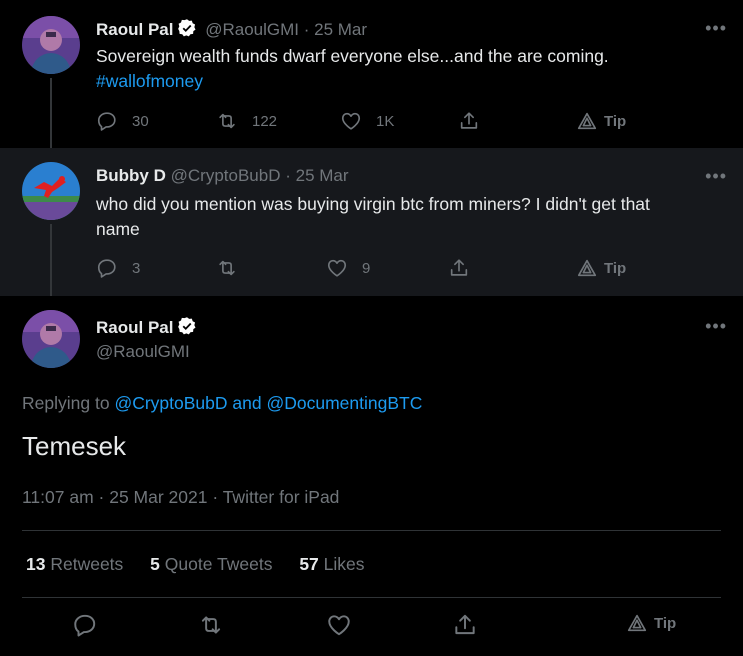  Describe the element at coordinates (385, 121) in the screenshot. I see `like-count: 1K` at that location.